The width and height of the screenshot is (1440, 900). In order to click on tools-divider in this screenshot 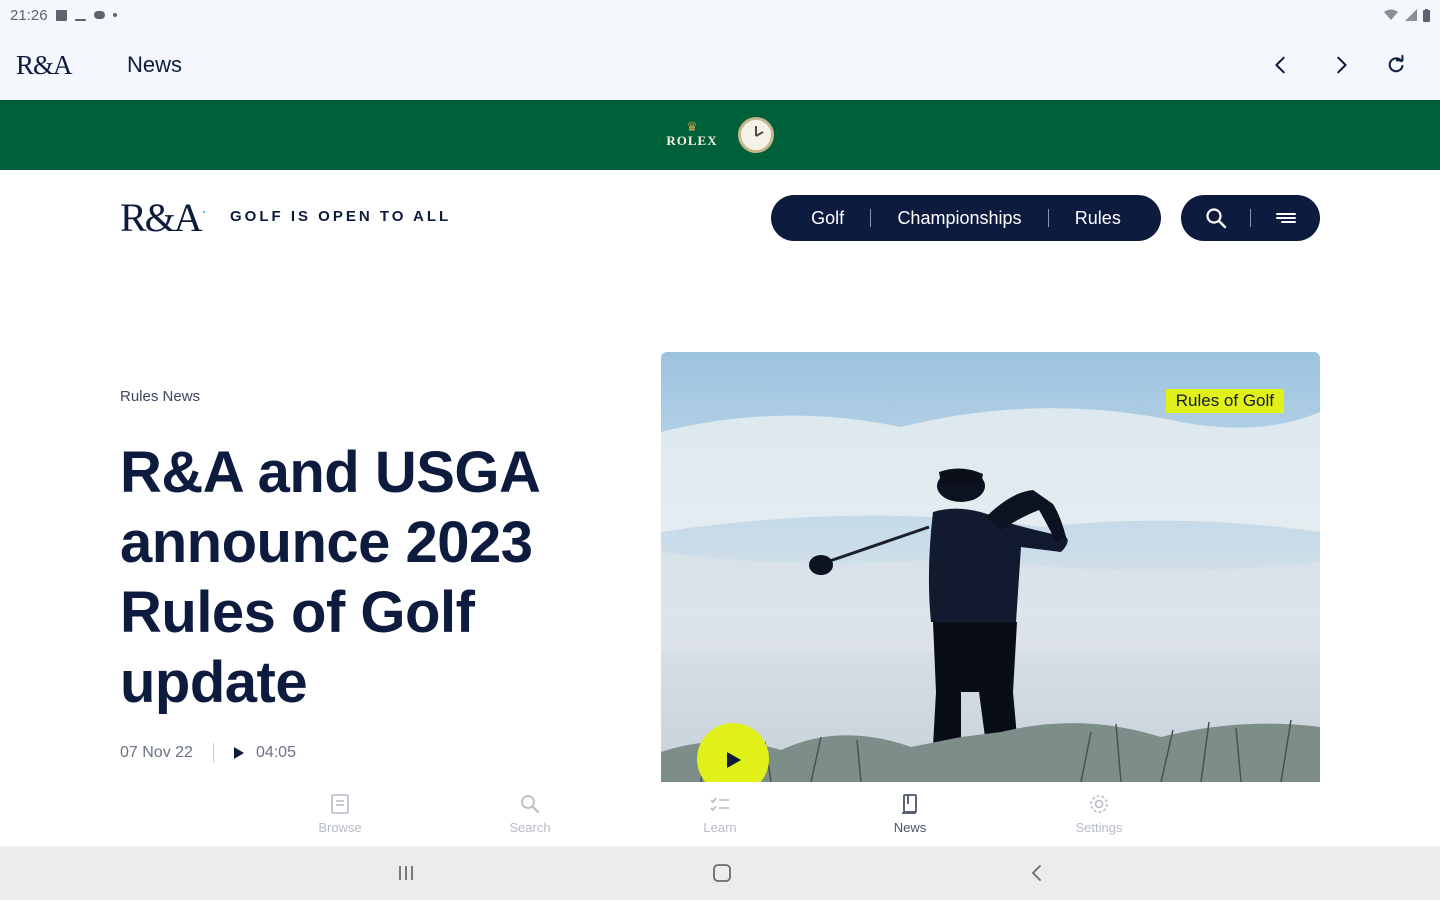, I will do `click(1250, 218)`.